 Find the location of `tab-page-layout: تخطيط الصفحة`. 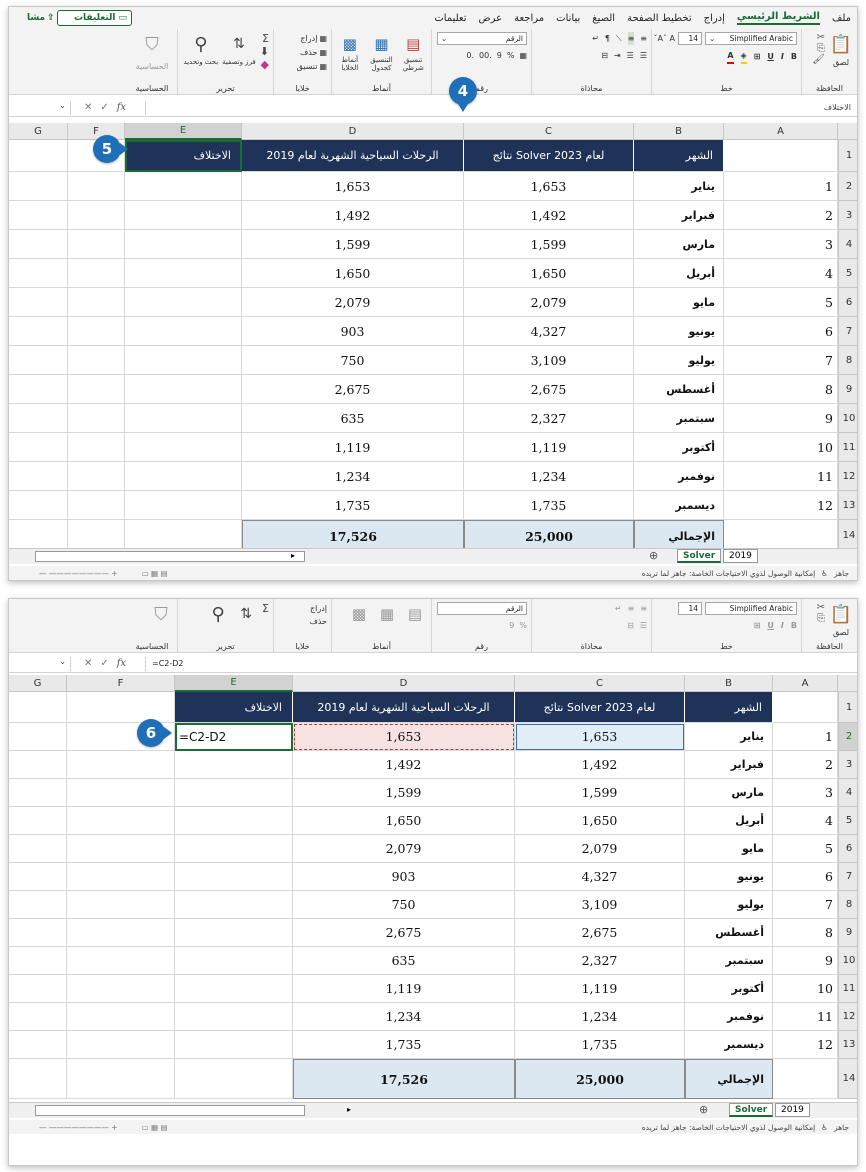

tab-page-layout: تخطيط الصفحة is located at coordinates (659, 18).